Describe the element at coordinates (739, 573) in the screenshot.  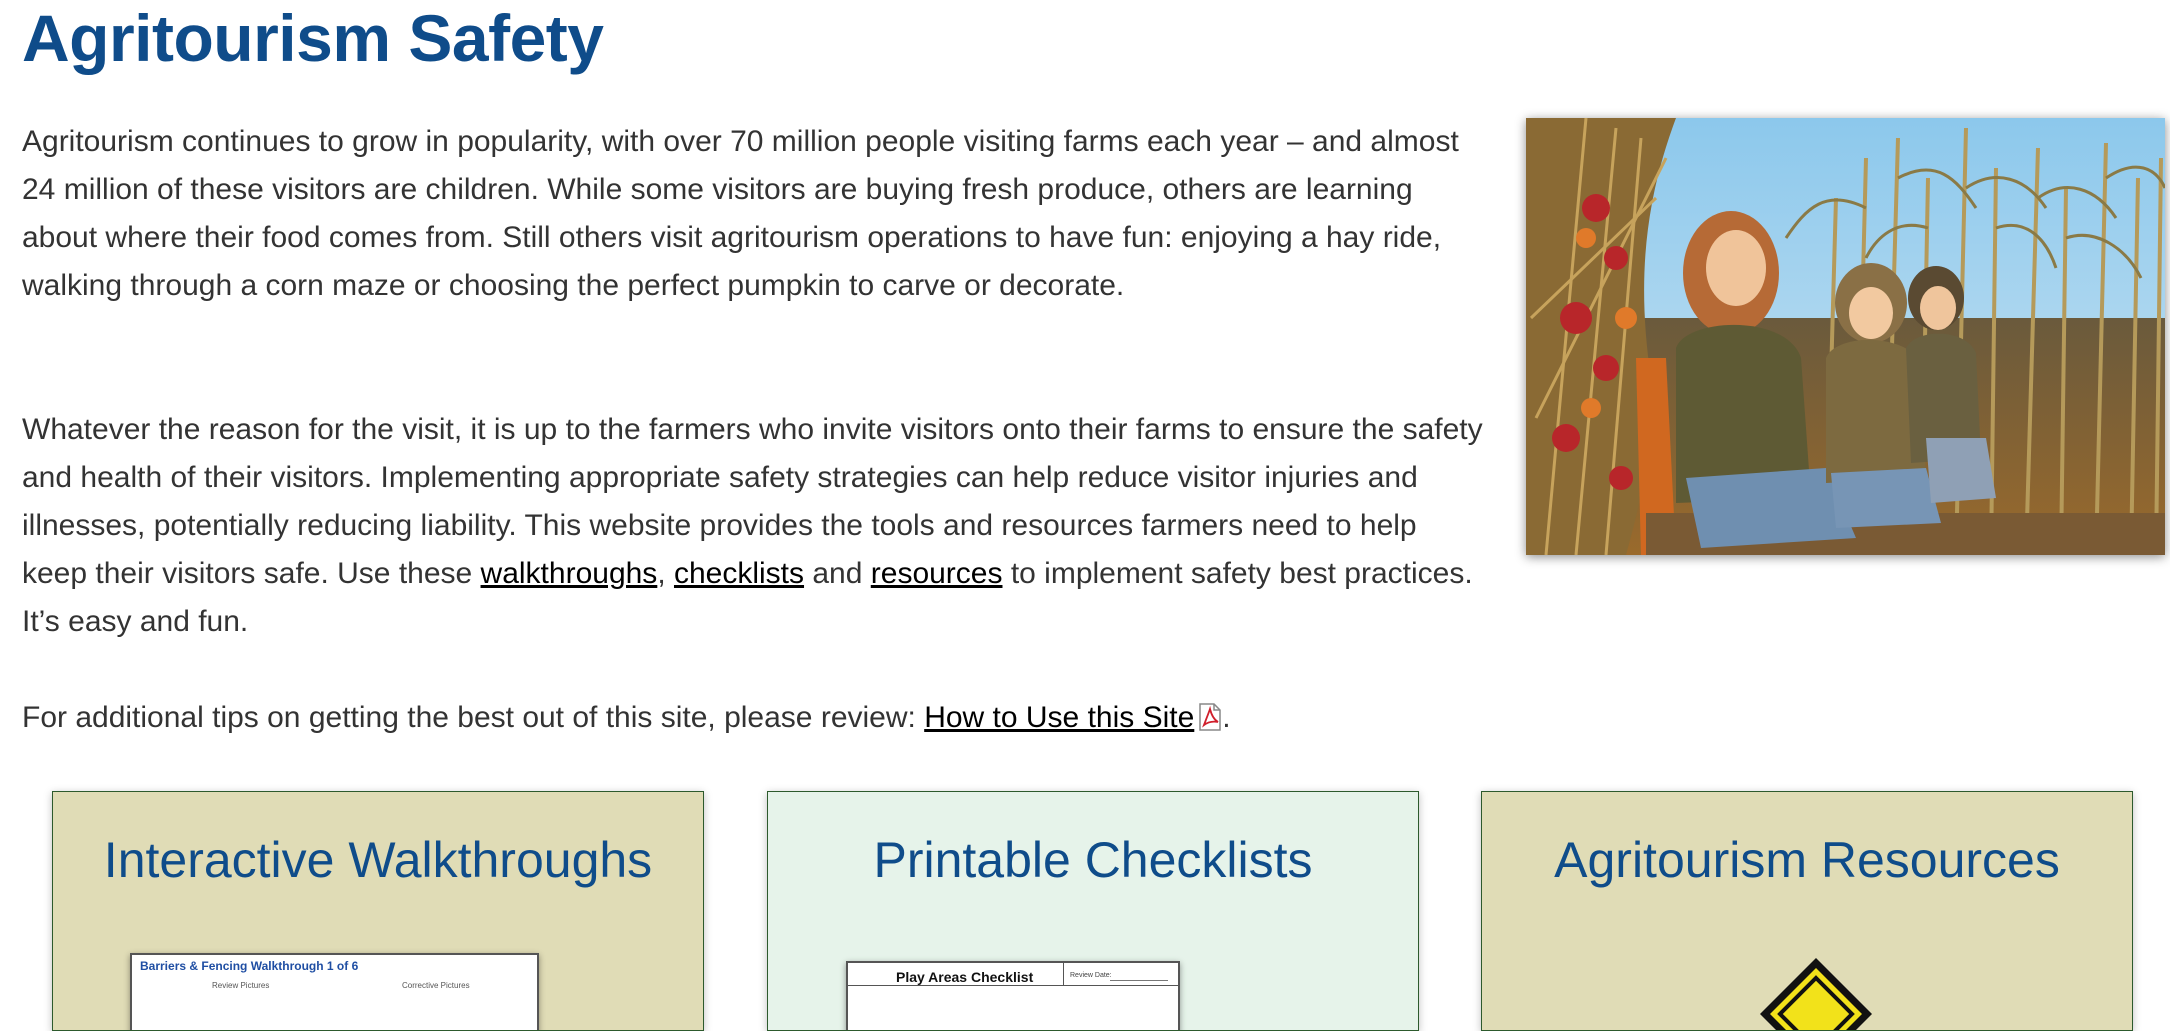
I see `checklists-link: checklists` at that location.